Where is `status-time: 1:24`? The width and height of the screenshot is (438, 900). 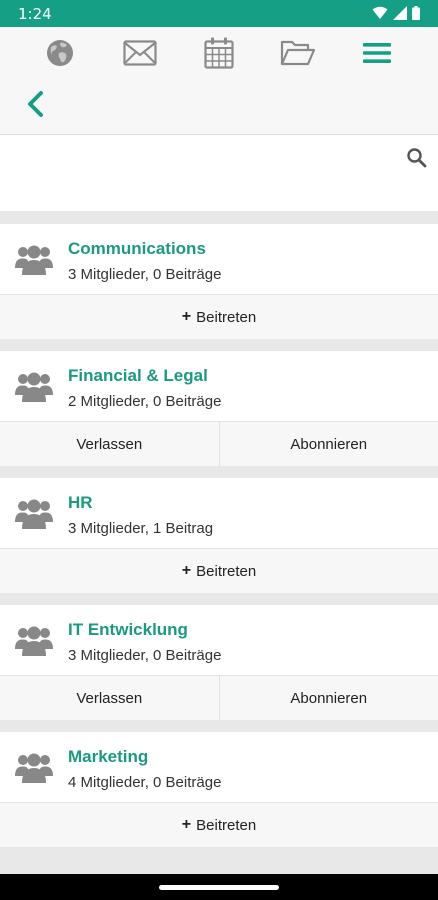 status-time: 1:24 is located at coordinates (35, 14).